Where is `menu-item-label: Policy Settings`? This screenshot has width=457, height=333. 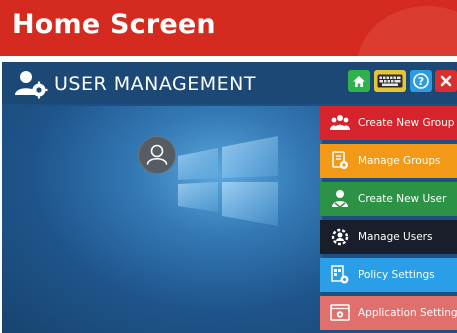 menu-item-label: Policy Settings is located at coordinates (396, 275).